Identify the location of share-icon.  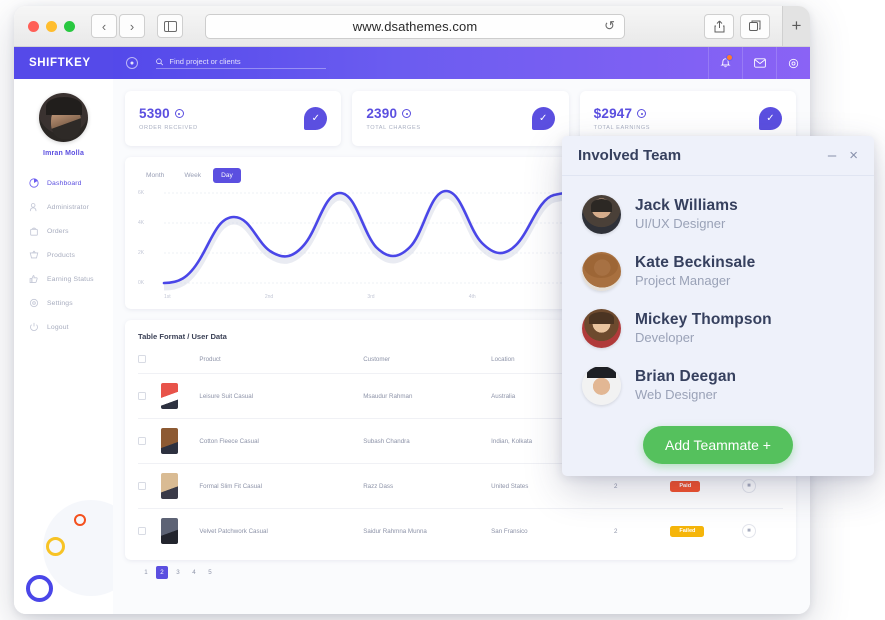
(719, 26).